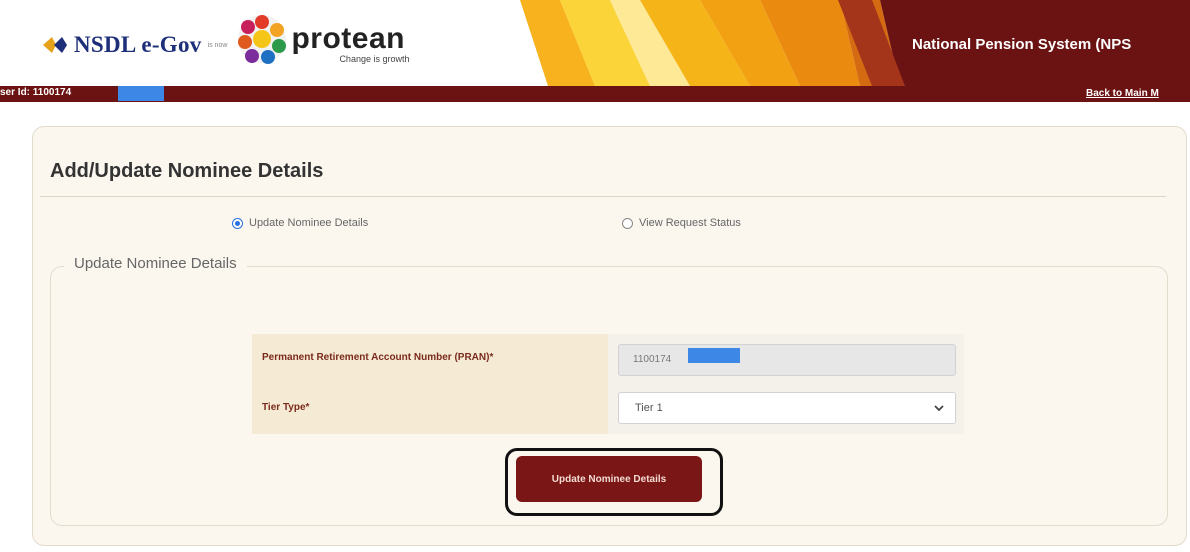  What do you see at coordinates (609, 479) in the screenshot?
I see `update-nominee-details-button: Update Nominee Details` at bounding box center [609, 479].